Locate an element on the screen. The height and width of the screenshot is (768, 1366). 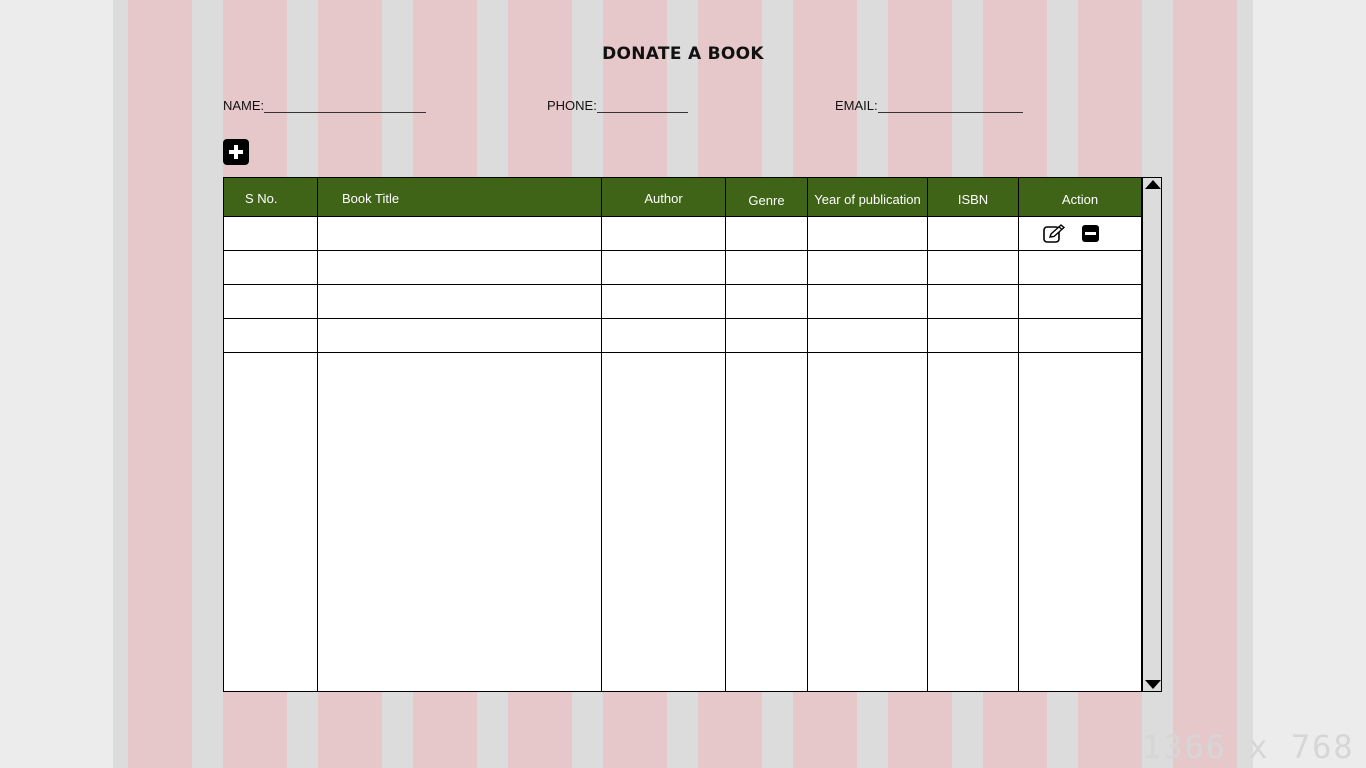
arrow-up-icon is located at coordinates (1153, 184).